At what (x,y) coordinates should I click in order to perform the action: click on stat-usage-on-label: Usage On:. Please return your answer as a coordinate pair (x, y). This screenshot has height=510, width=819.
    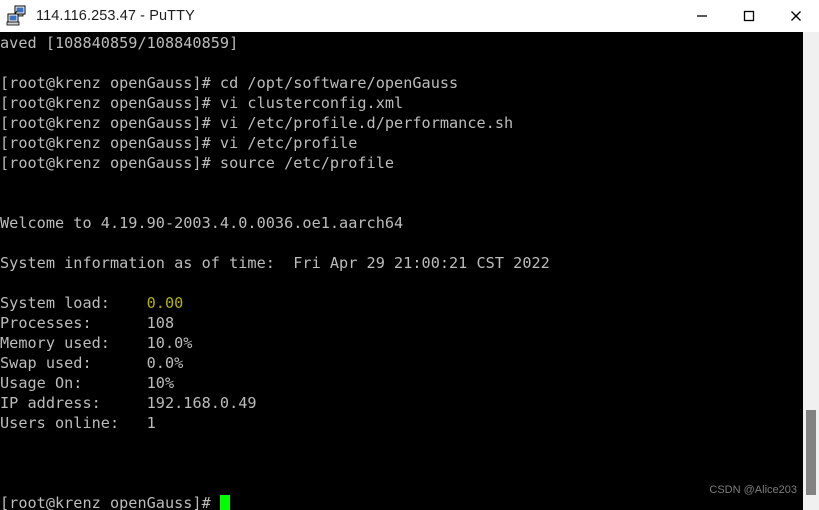
    Looking at the image, I should click on (73, 383).